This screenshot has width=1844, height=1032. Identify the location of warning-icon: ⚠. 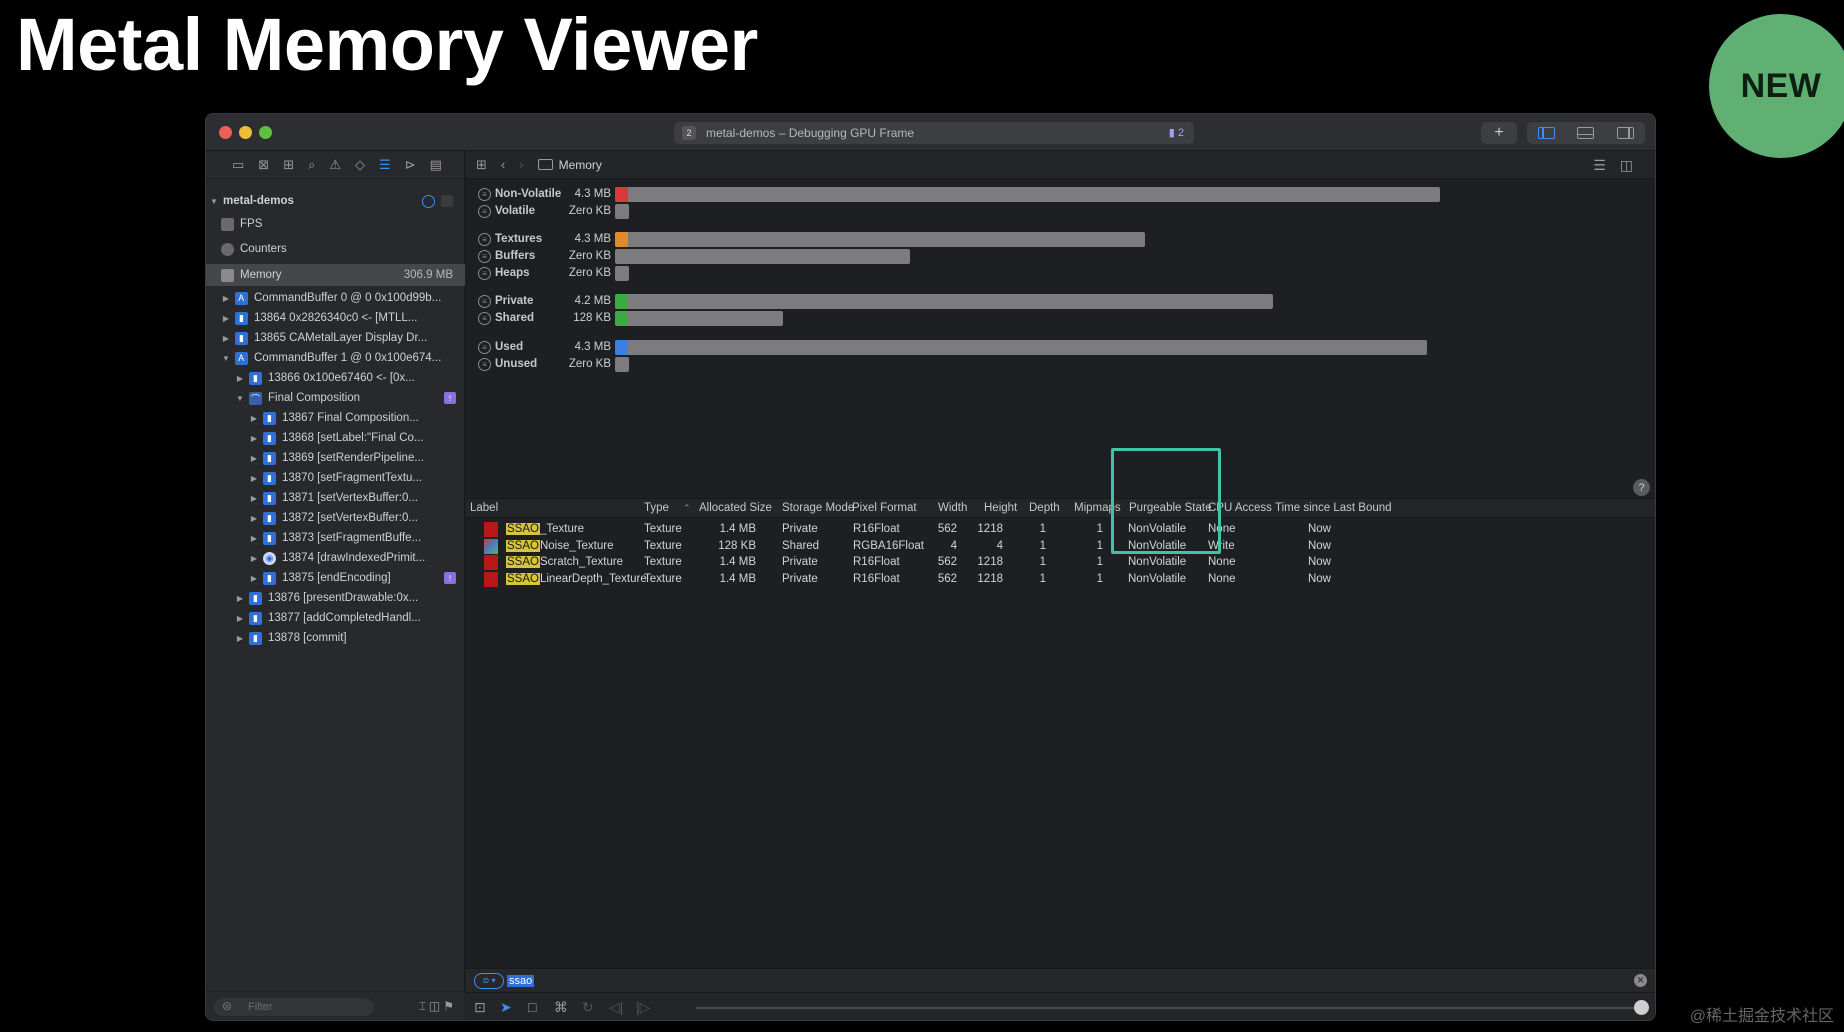
(335, 165).